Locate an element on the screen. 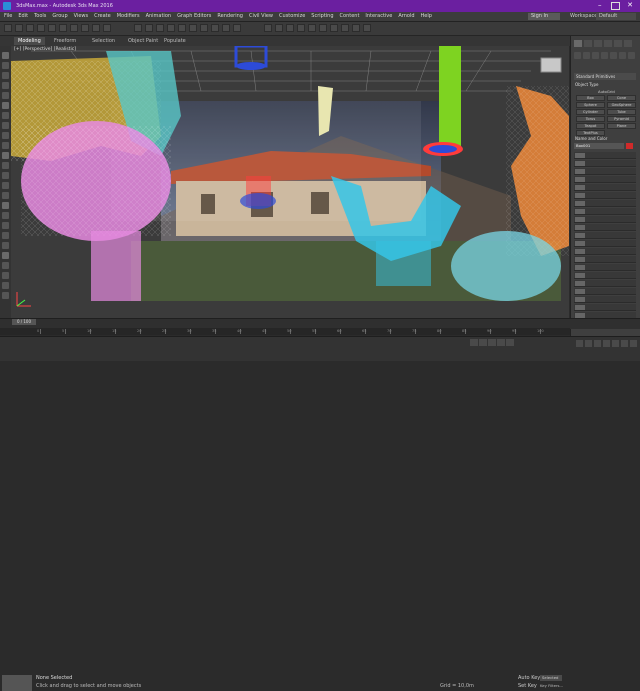 Image resolution: width=640 pixels, height=691 pixels. mirror-icon is located at coordinates (268, 28).